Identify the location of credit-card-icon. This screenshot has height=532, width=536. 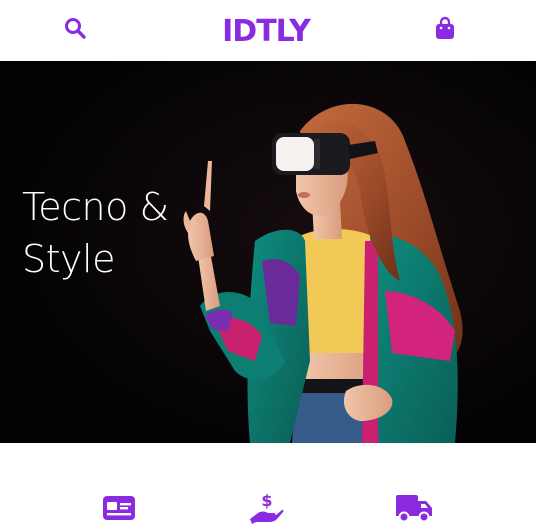
(119, 508).